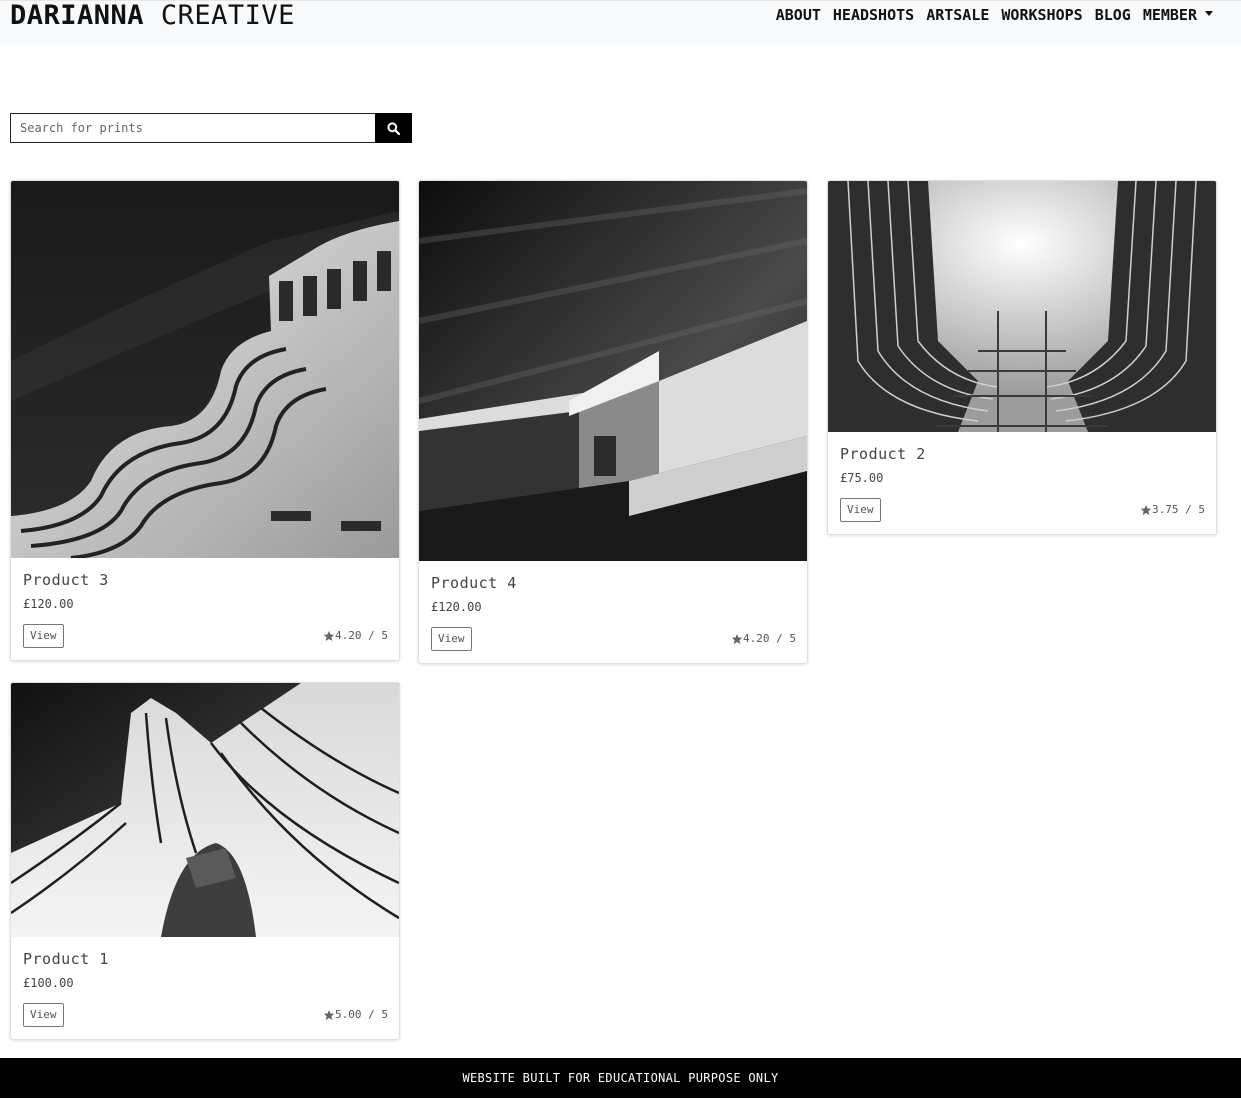 Image resolution: width=1241 pixels, height=1099 pixels. Describe the element at coordinates (883, 454) in the screenshot. I see `product-title: Product 2` at that location.